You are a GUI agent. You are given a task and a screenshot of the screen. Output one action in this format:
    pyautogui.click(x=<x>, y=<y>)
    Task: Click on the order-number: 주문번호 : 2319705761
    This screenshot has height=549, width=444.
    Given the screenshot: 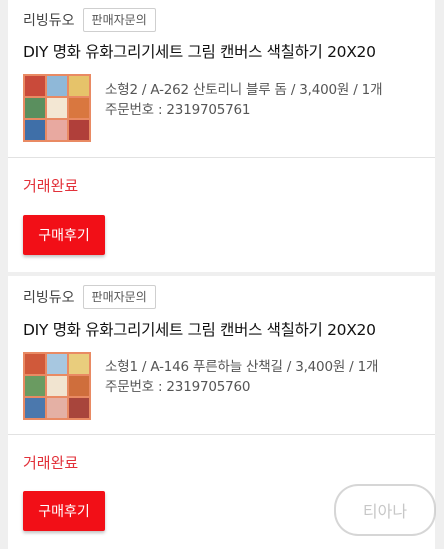 What is the action you would take?
    pyautogui.click(x=178, y=110)
    